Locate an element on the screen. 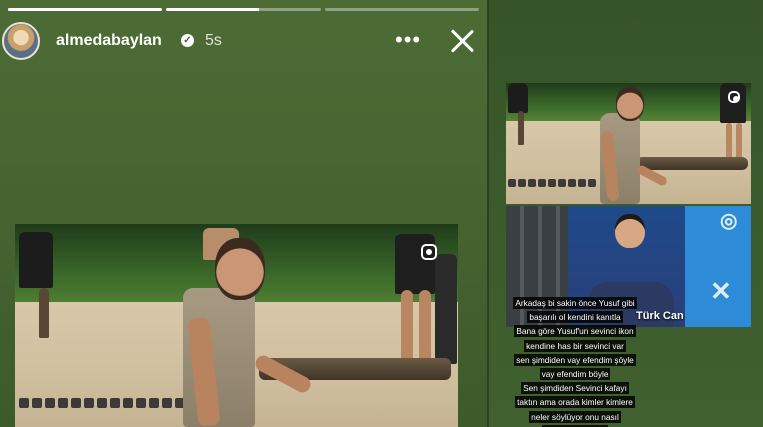 The width and height of the screenshot is (763, 427). reshare-photo is located at coordinates (628, 143).